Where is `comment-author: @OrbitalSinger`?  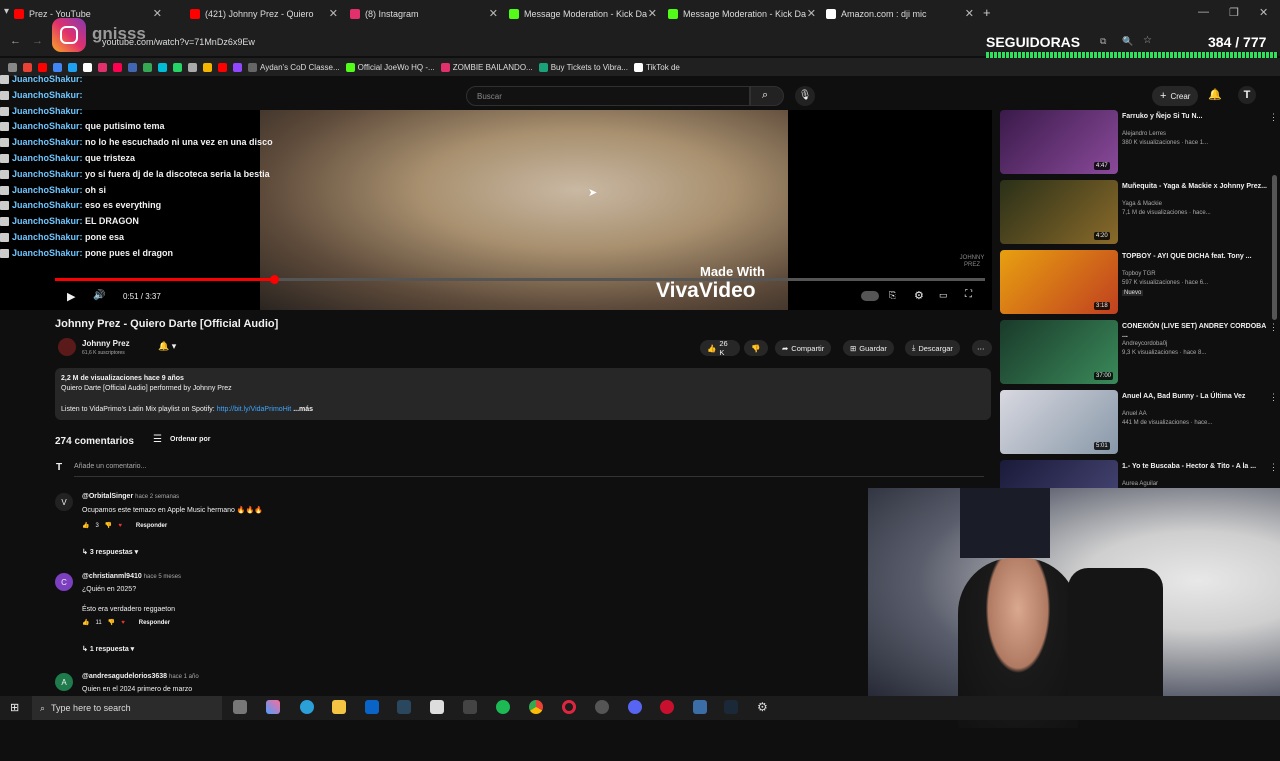
comment-author: @OrbitalSinger is located at coordinates (107, 496).